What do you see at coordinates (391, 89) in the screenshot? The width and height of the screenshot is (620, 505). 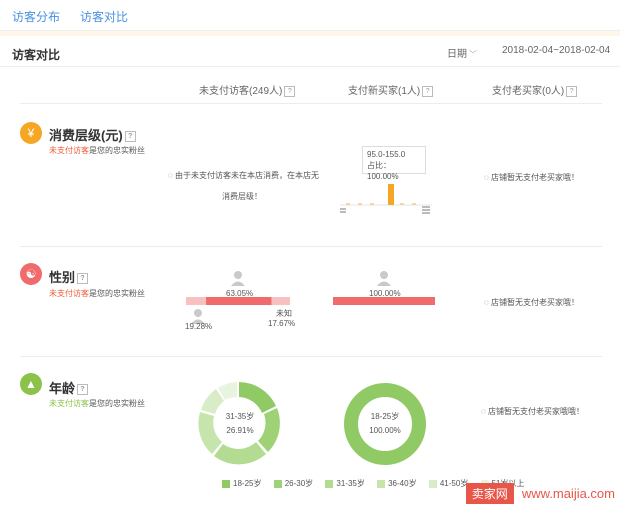 I see `column-header-new: 支付新买家(1人)?` at bounding box center [391, 89].